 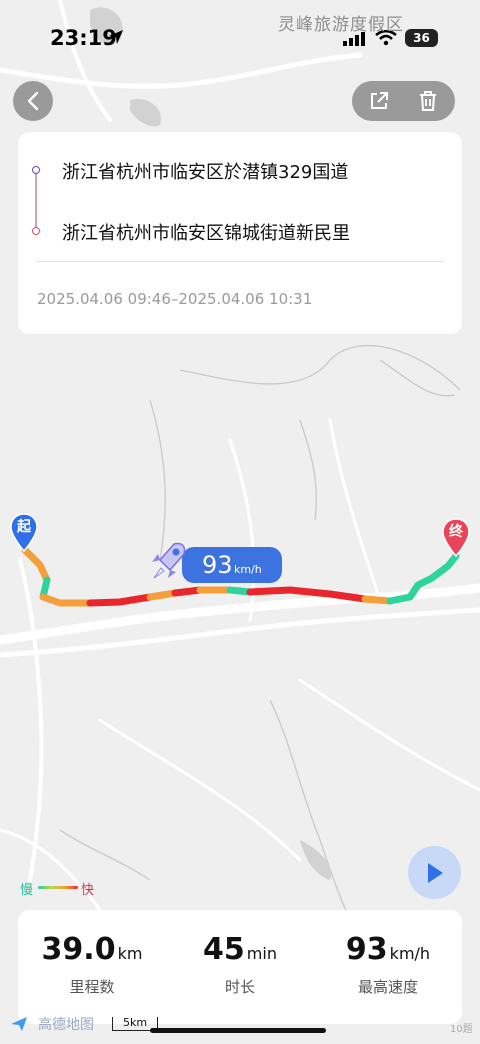 I want to click on battery-icon: 36, so click(x=421, y=38).